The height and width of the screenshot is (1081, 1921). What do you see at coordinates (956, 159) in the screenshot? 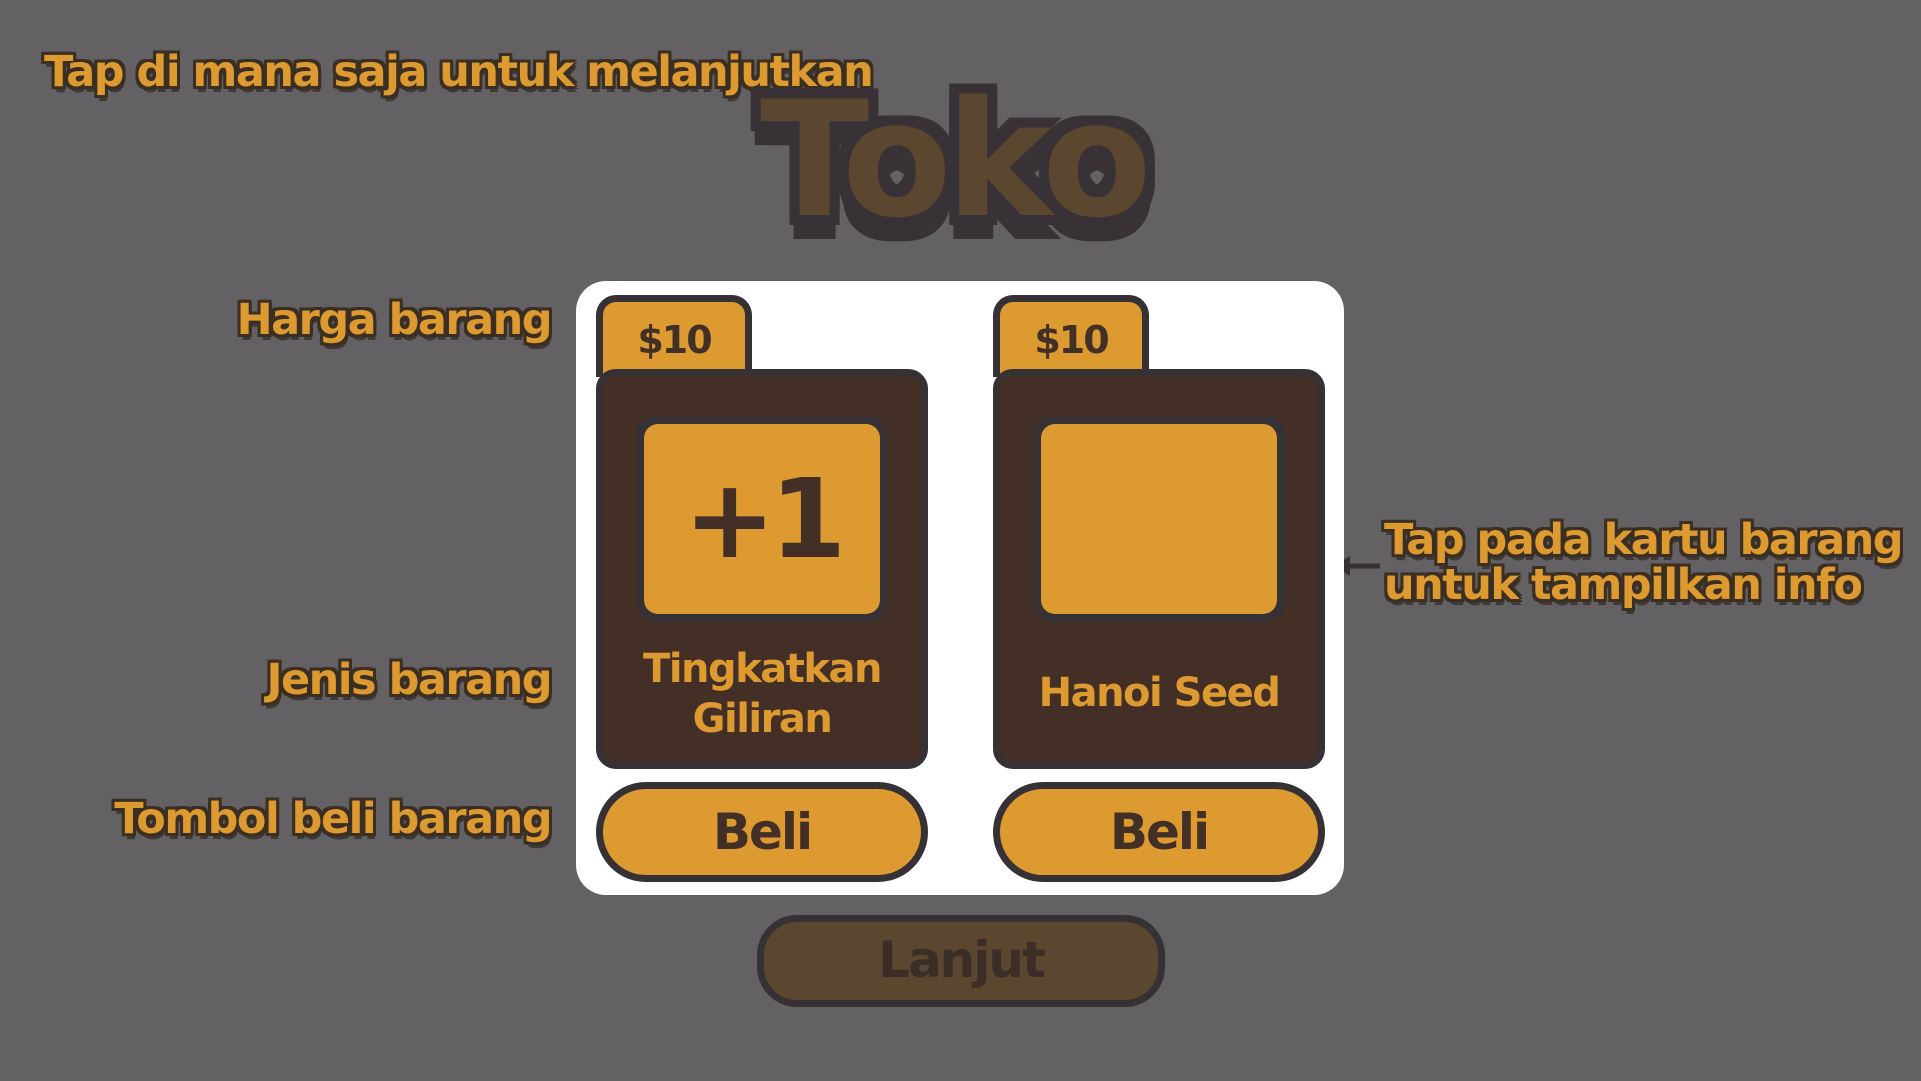
I see `shop-title: Toko` at bounding box center [956, 159].